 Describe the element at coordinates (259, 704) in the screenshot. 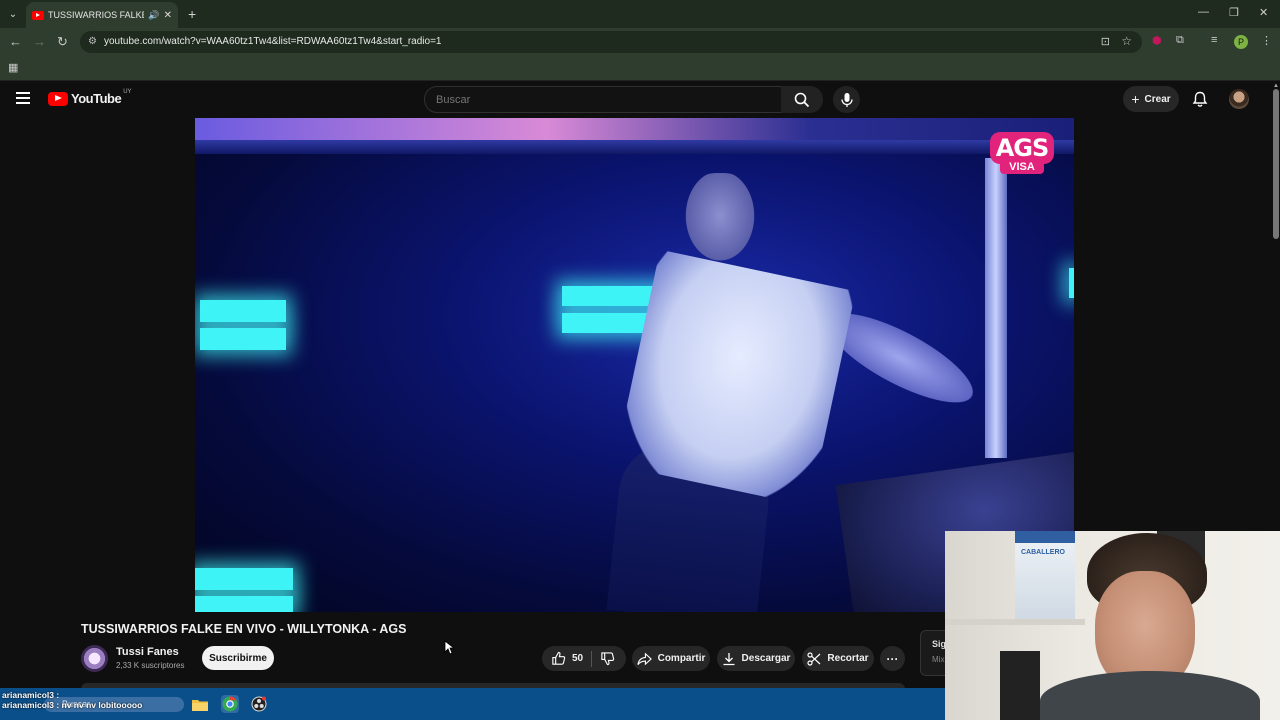

I see `obs-taskbar-icon` at that location.